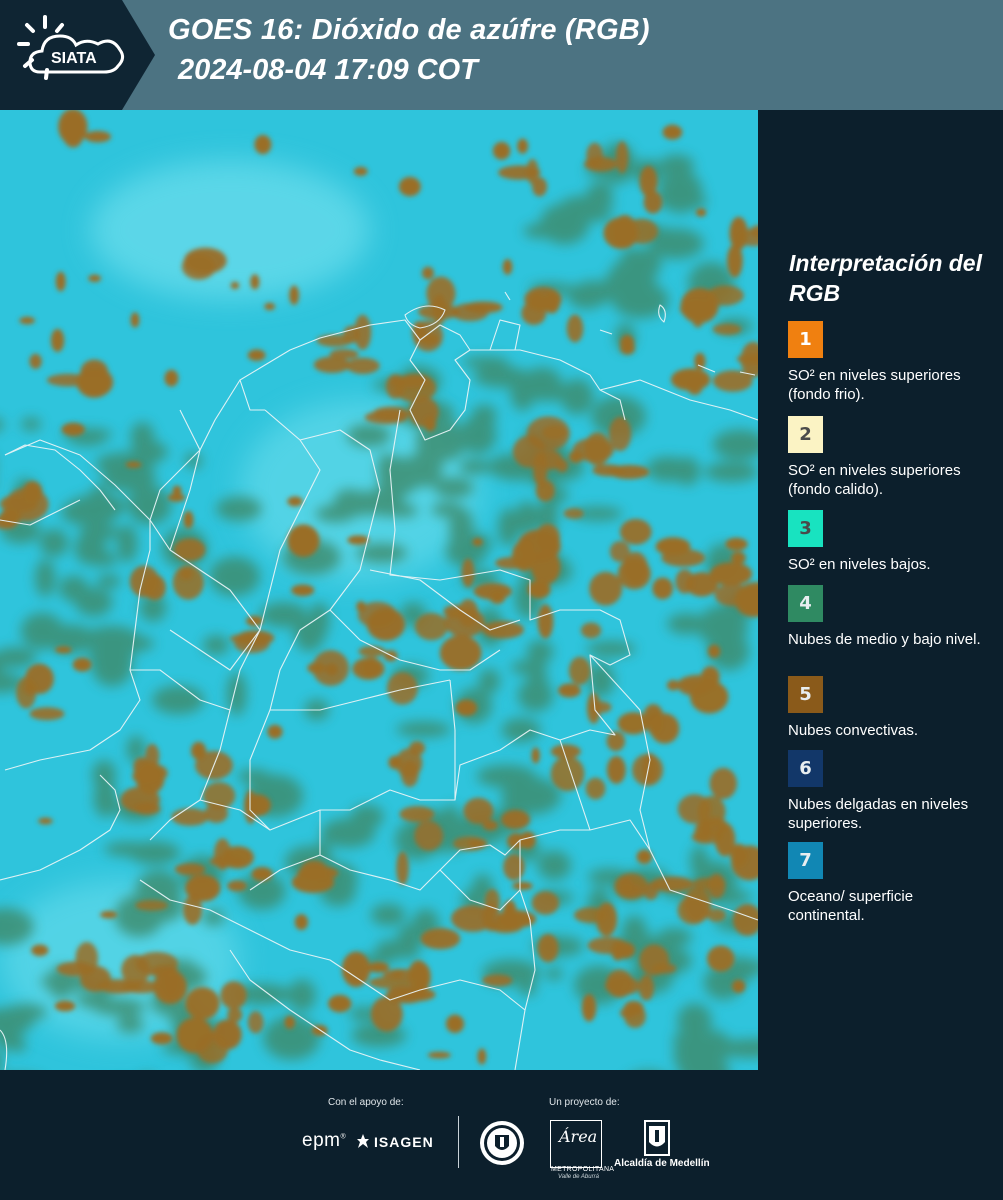  I want to click on footer-divider, so click(458, 1142).